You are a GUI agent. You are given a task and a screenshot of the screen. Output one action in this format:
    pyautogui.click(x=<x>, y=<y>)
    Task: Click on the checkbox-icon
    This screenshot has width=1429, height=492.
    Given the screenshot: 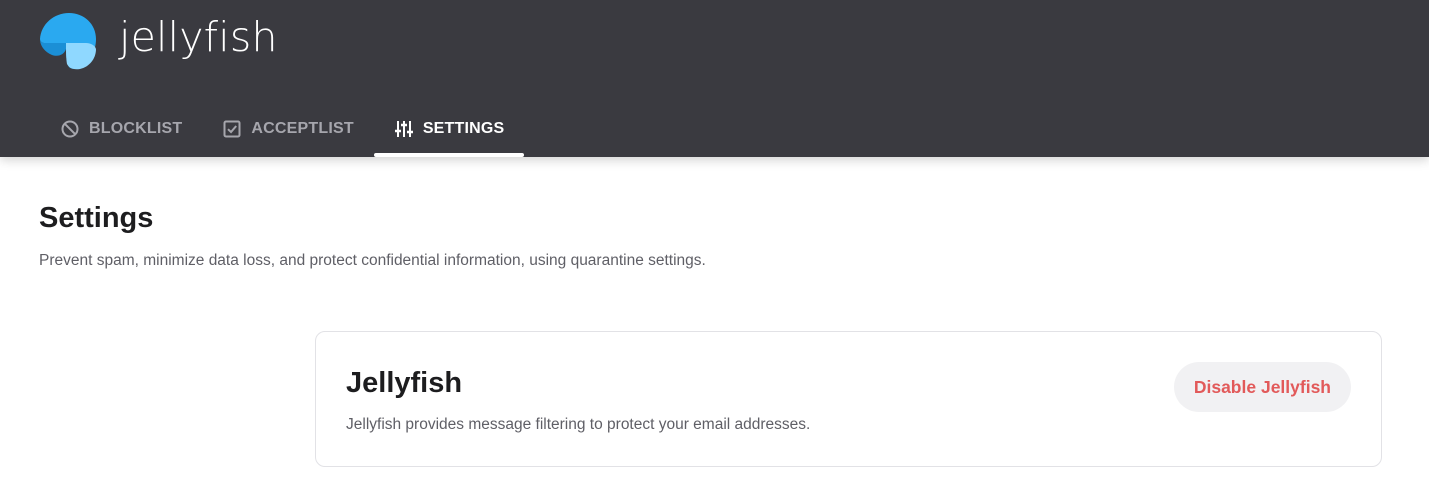 What is the action you would take?
    pyautogui.click(x=232, y=129)
    